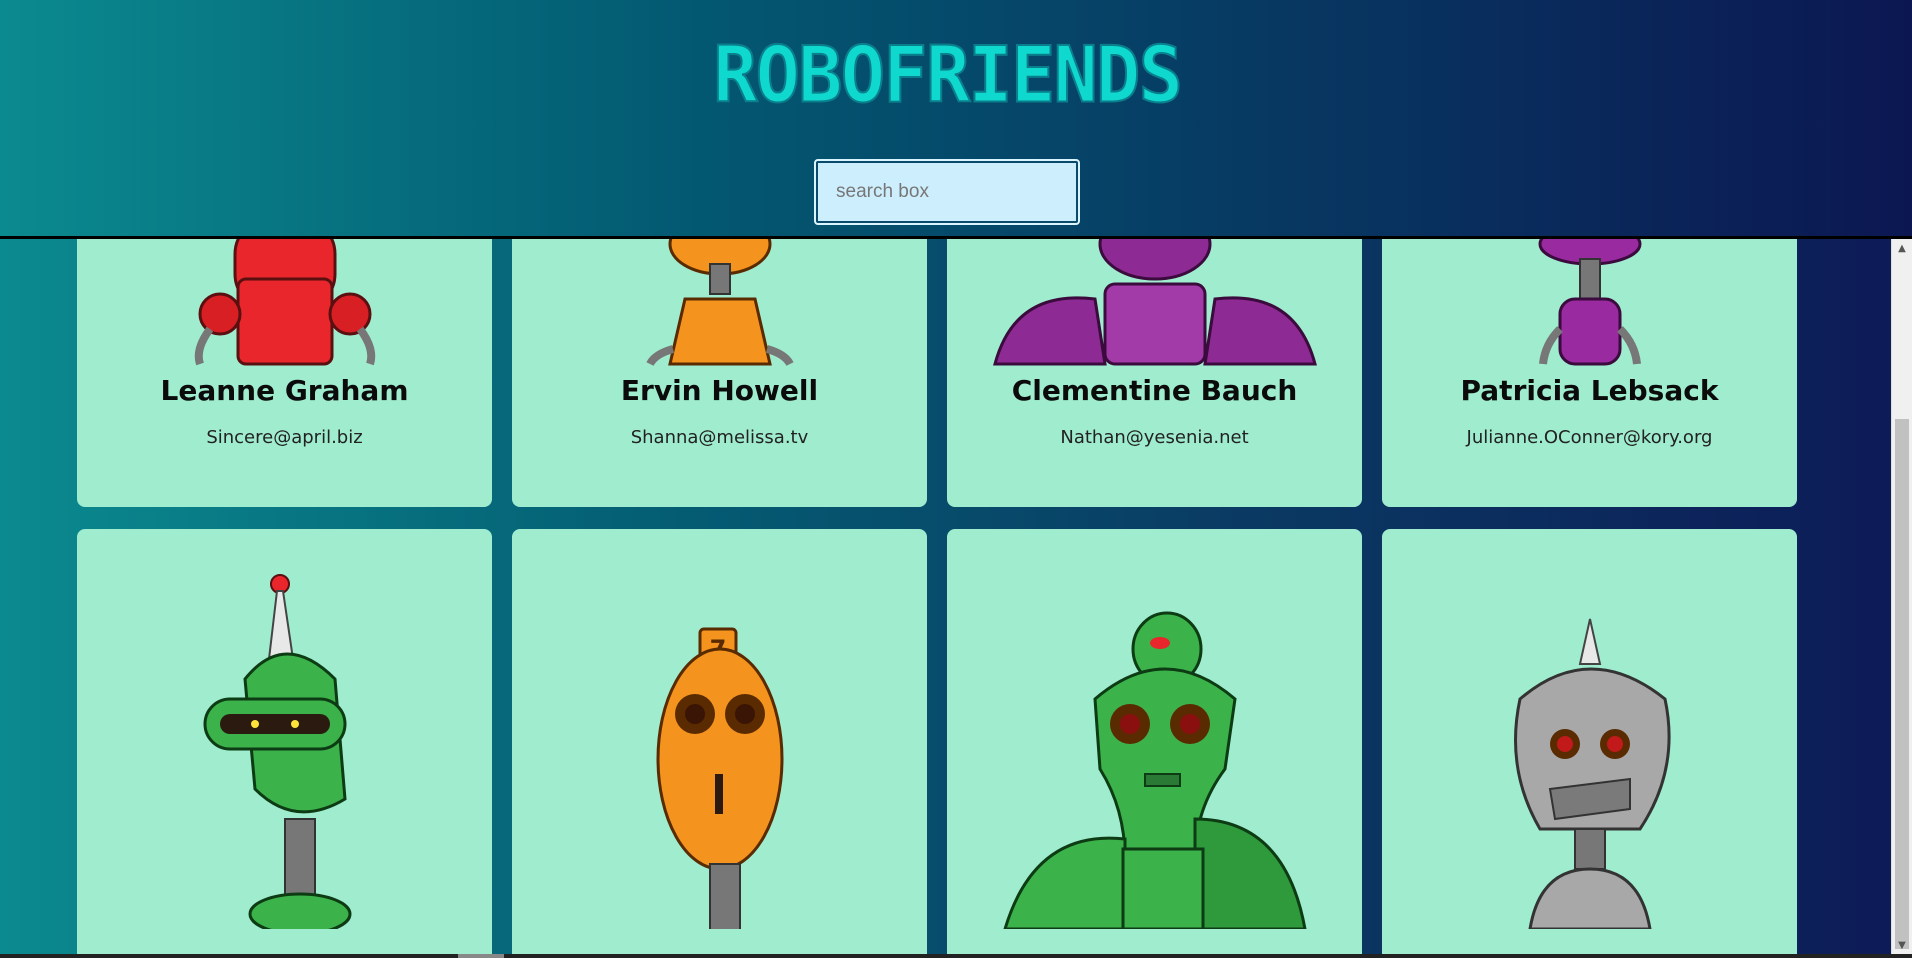 This screenshot has width=1912, height=958. I want to click on robot-email: Julianne.OConner@kory.org, so click(1589, 437).